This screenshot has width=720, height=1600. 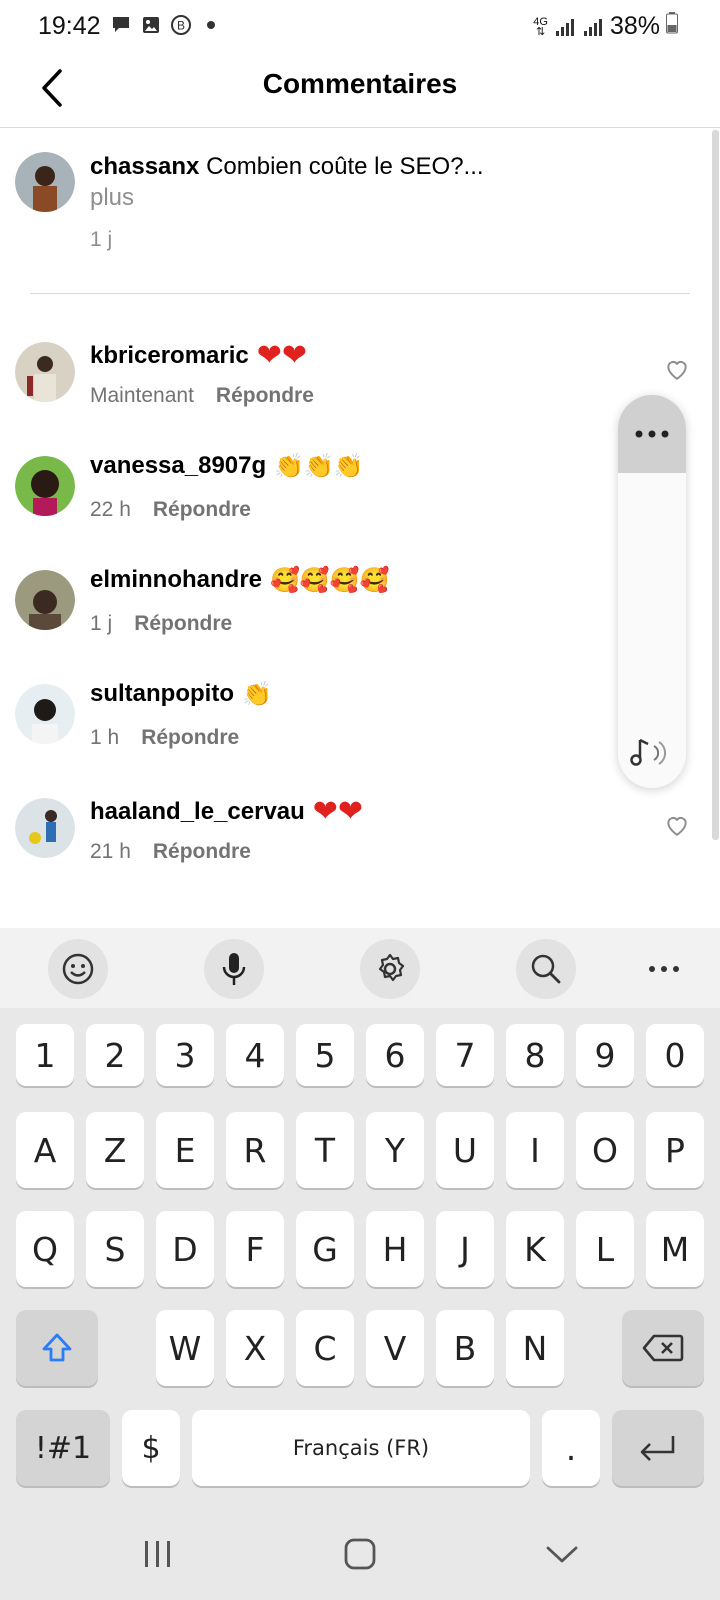 What do you see at coordinates (144, 166) in the screenshot?
I see `caption-username: chassanx` at bounding box center [144, 166].